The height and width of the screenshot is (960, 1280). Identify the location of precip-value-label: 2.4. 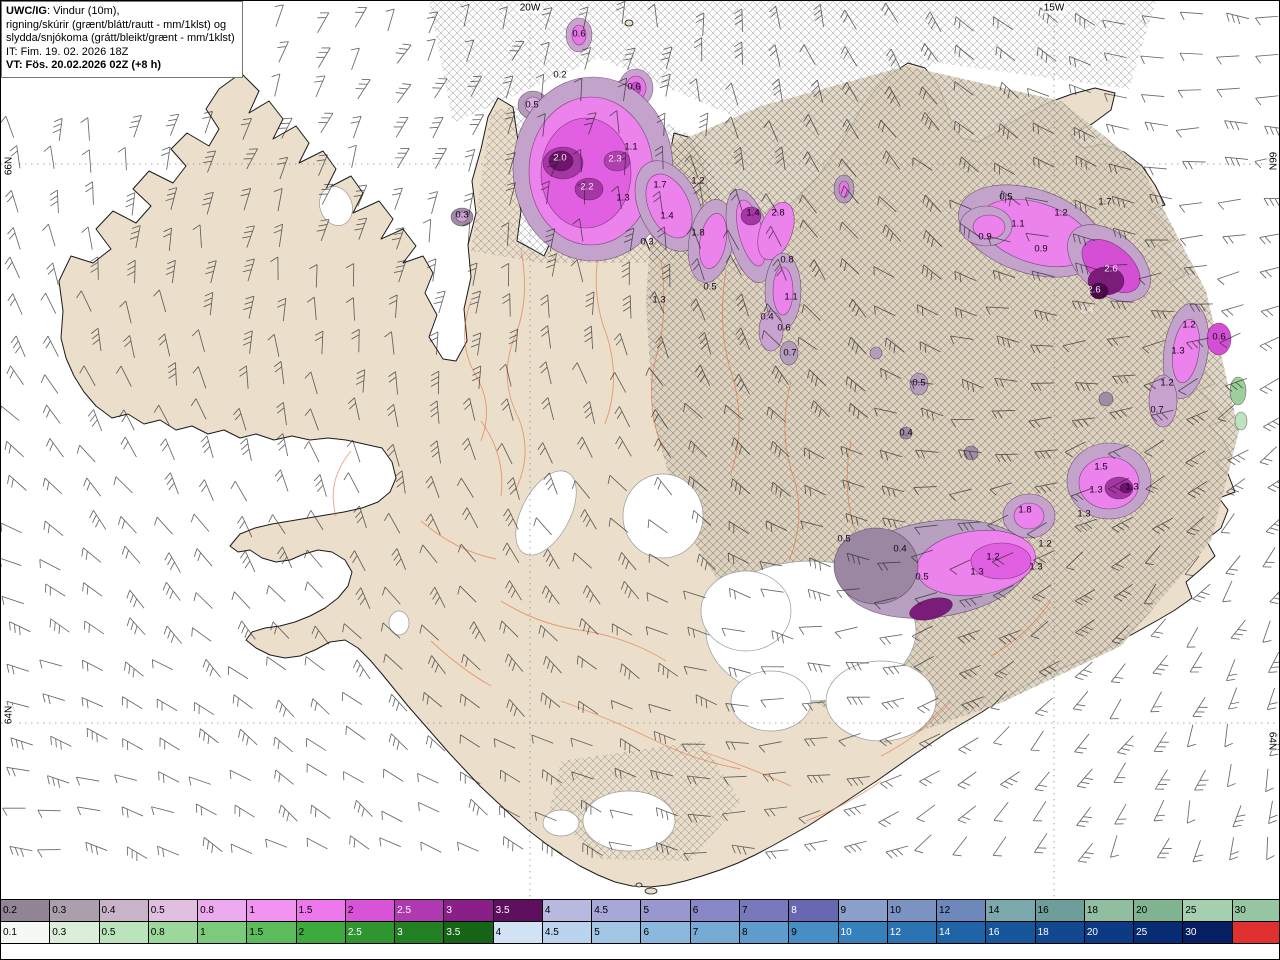
(1087, 310).